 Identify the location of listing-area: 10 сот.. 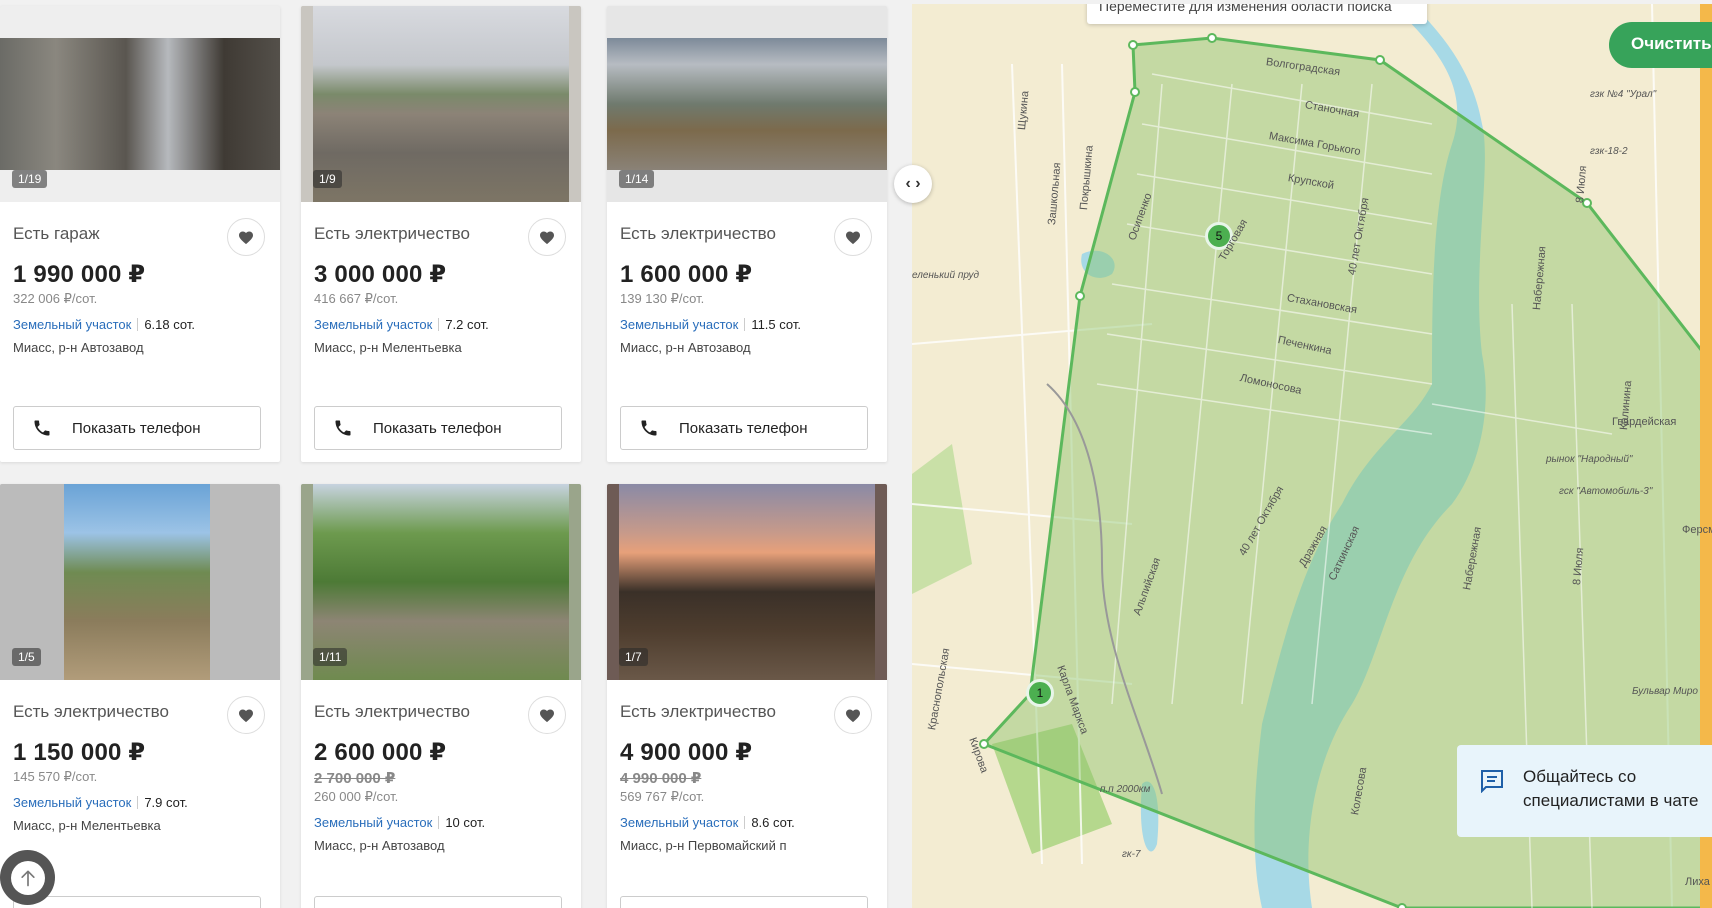
(465, 822).